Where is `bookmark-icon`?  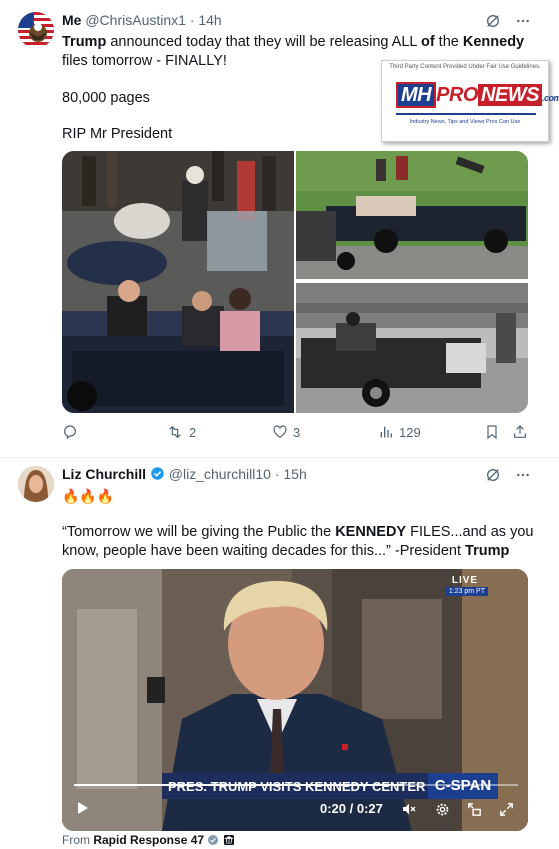 bookmark-icon is located at coordinates (492, 432).